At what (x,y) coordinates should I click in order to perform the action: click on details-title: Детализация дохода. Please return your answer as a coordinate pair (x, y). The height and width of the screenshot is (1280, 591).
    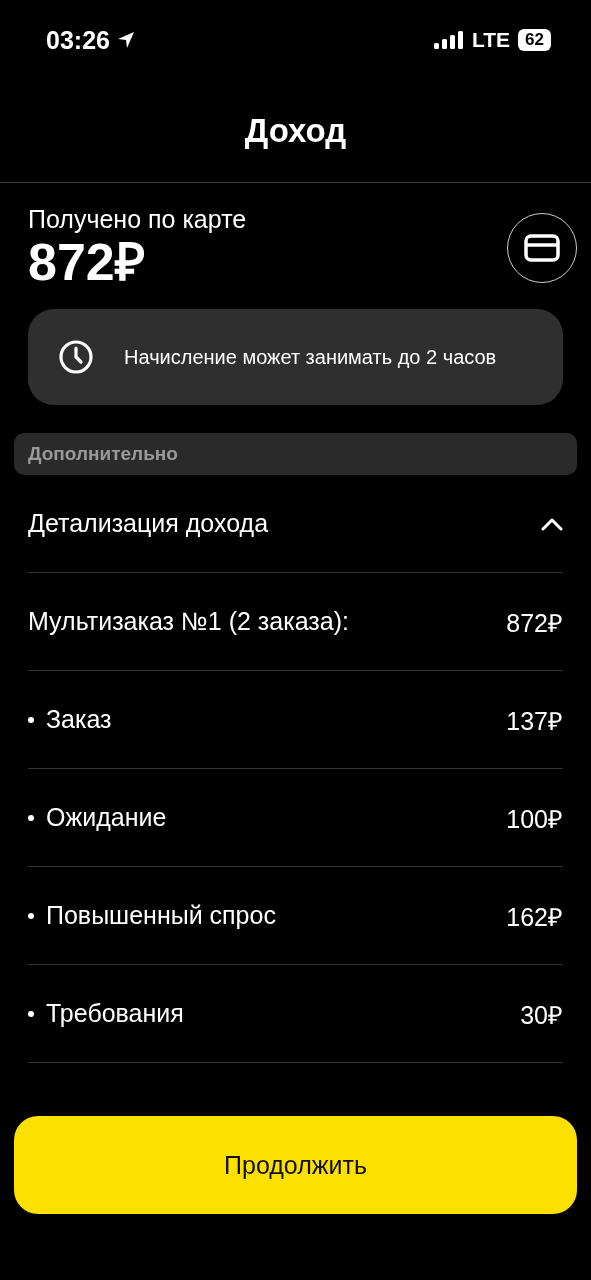
    Looking at the image, I should click on (148, 524).